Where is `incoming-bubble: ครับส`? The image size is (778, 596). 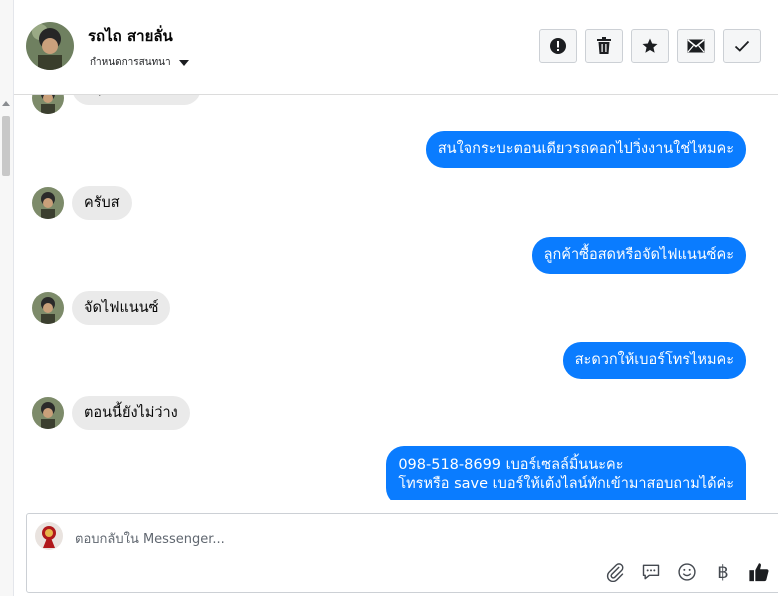
incoming-bubble: ครับส is located at coordinates (102, 203).